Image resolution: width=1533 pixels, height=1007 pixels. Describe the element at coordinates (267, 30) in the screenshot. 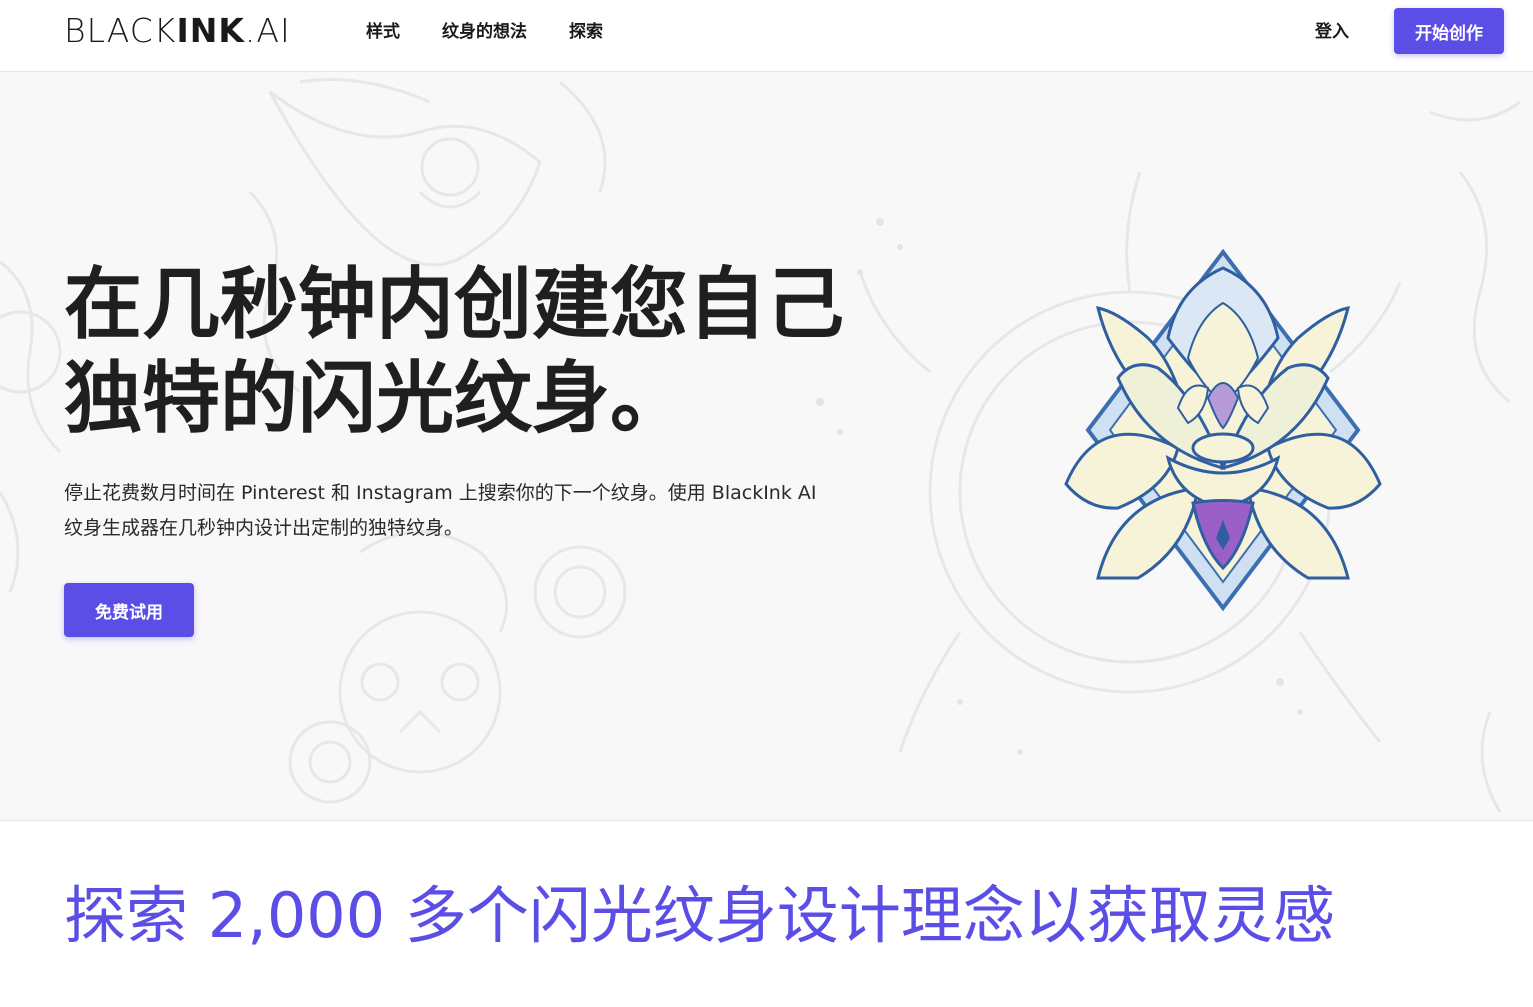

I see `logo-suffix: .AI` at that location.